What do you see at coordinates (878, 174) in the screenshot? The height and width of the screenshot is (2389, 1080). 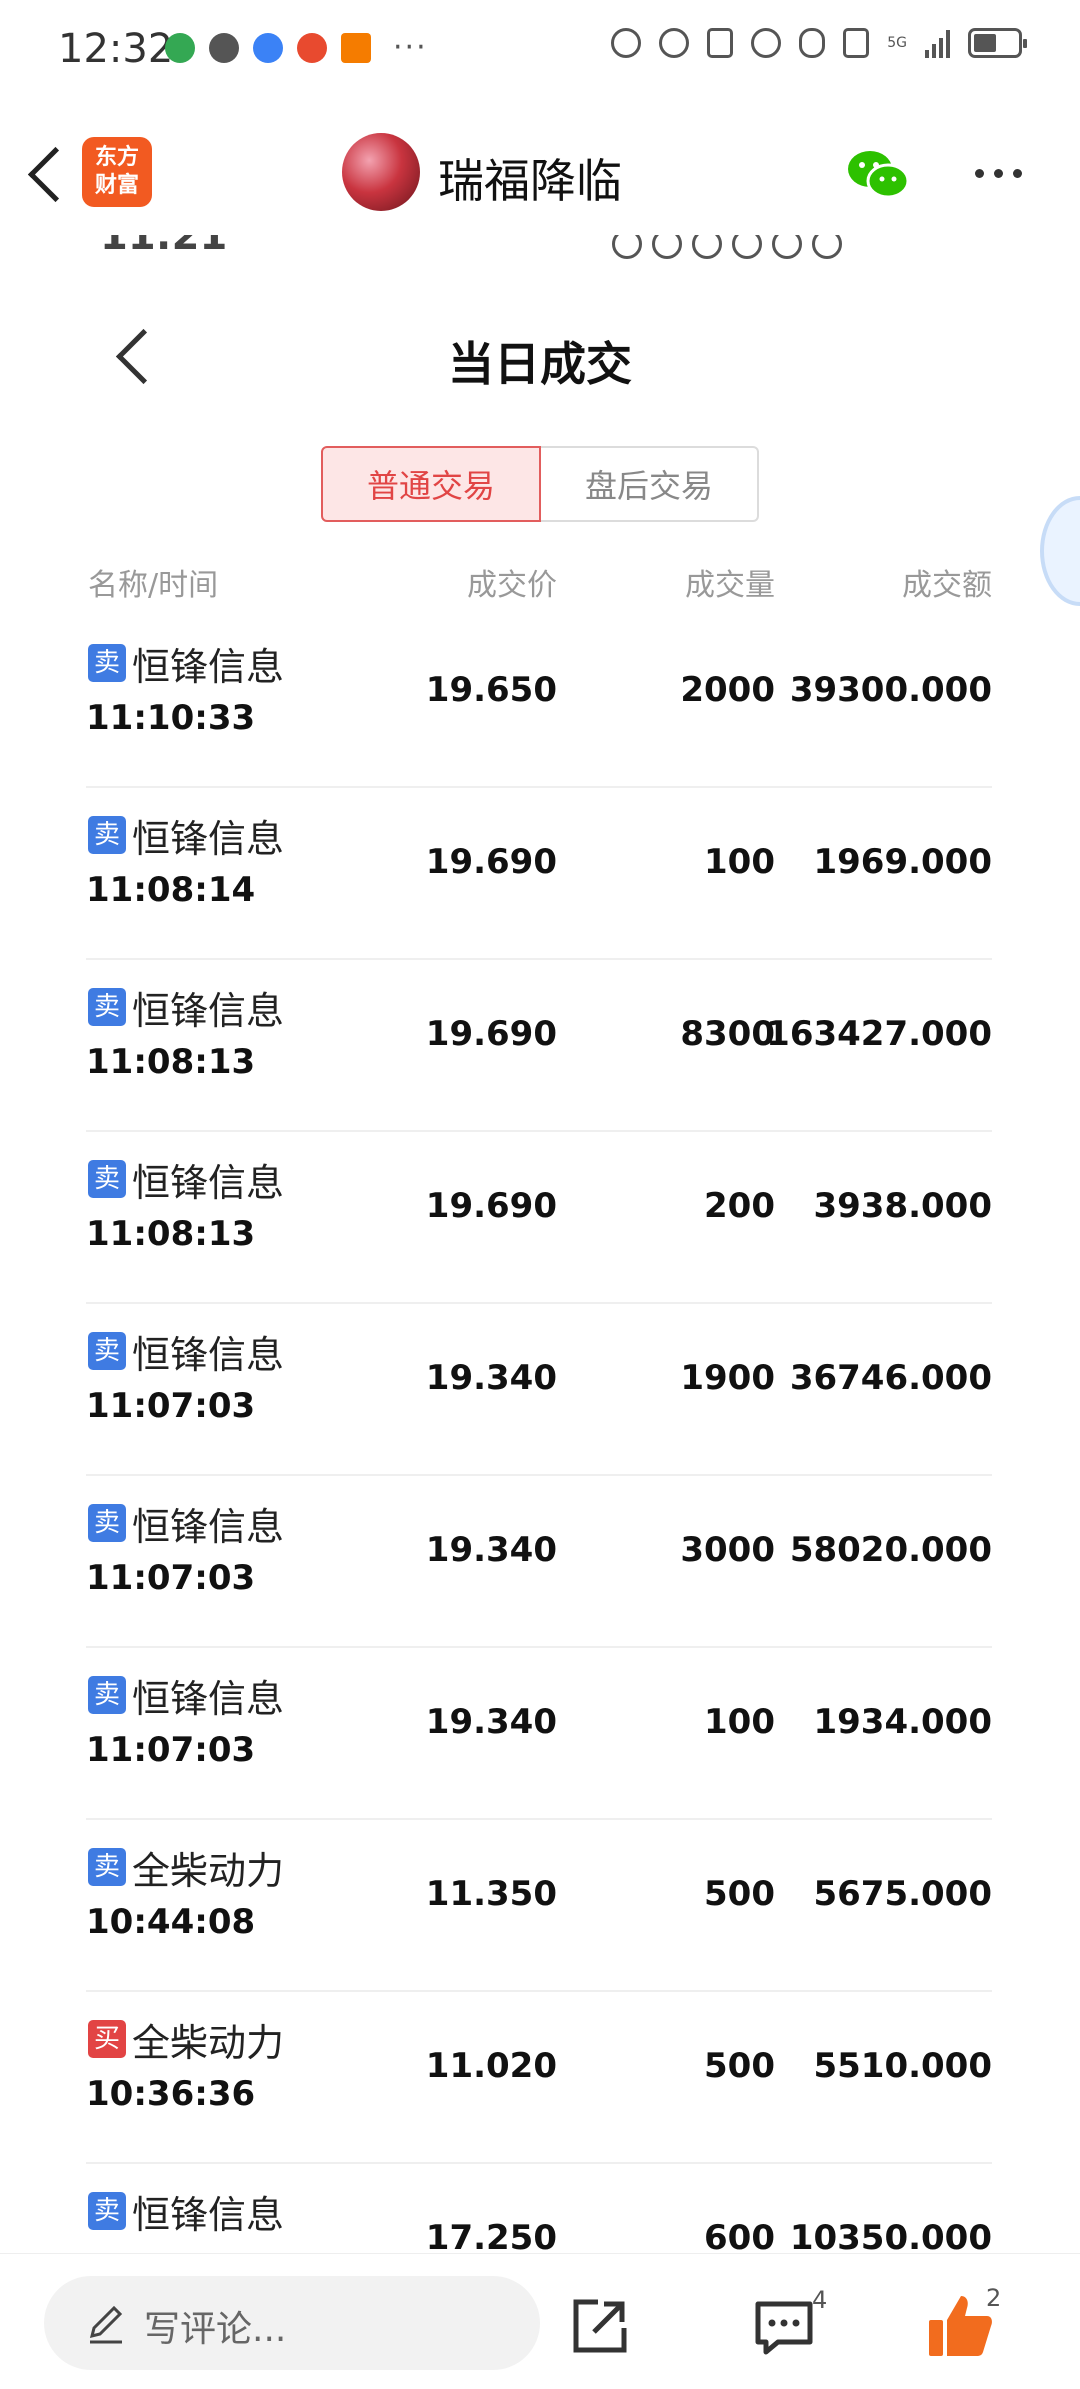 I see `wechat-icon` at bounding box center [878, 174].